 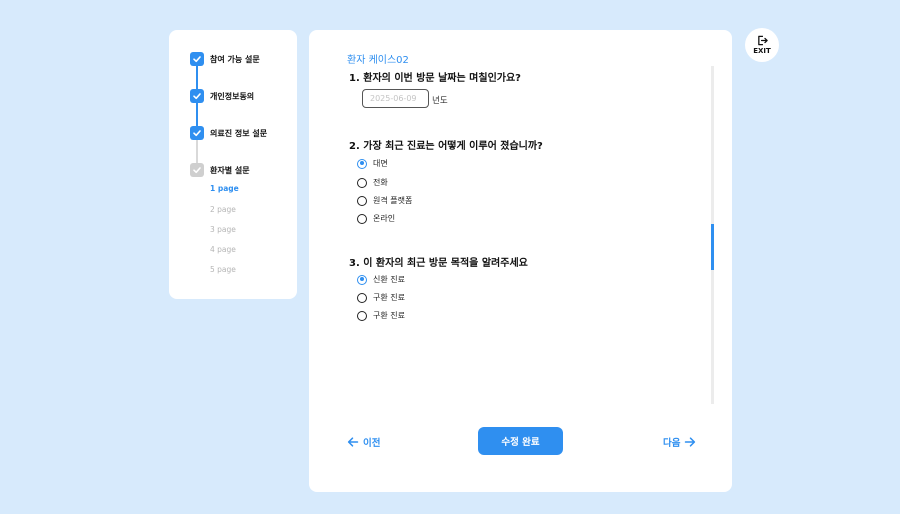 I want to click on option-label: 대면, so click(x=380, y=163).